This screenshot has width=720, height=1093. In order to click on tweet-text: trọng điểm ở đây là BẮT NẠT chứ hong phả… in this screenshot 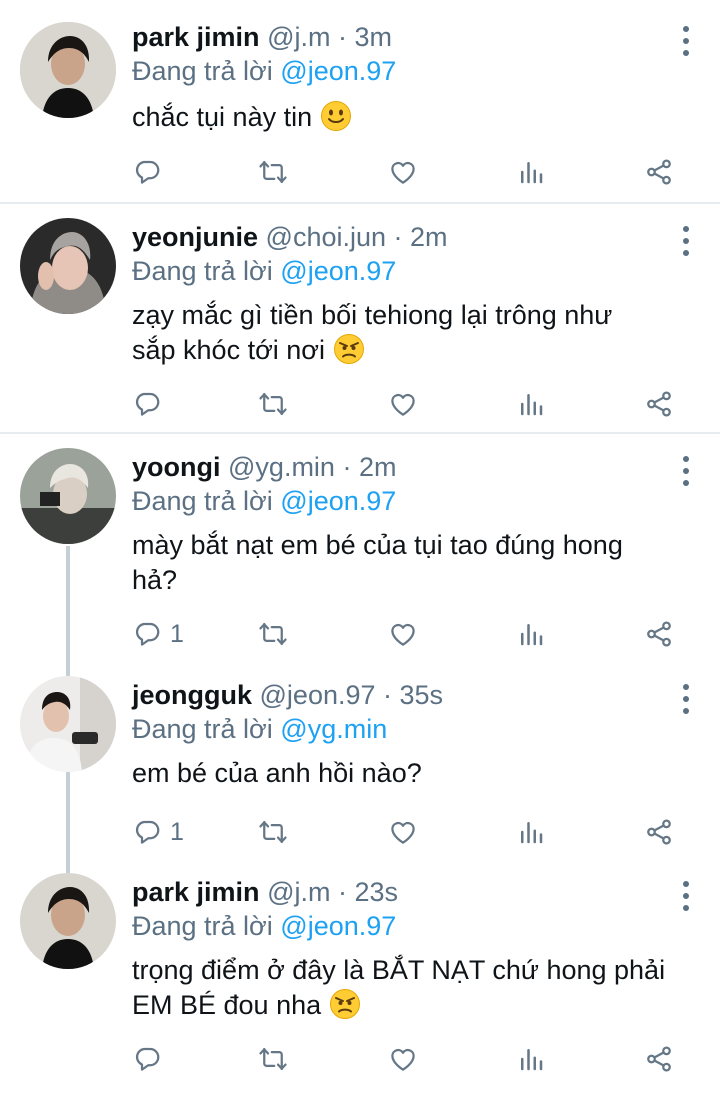, I will do `click(399, 987)`.